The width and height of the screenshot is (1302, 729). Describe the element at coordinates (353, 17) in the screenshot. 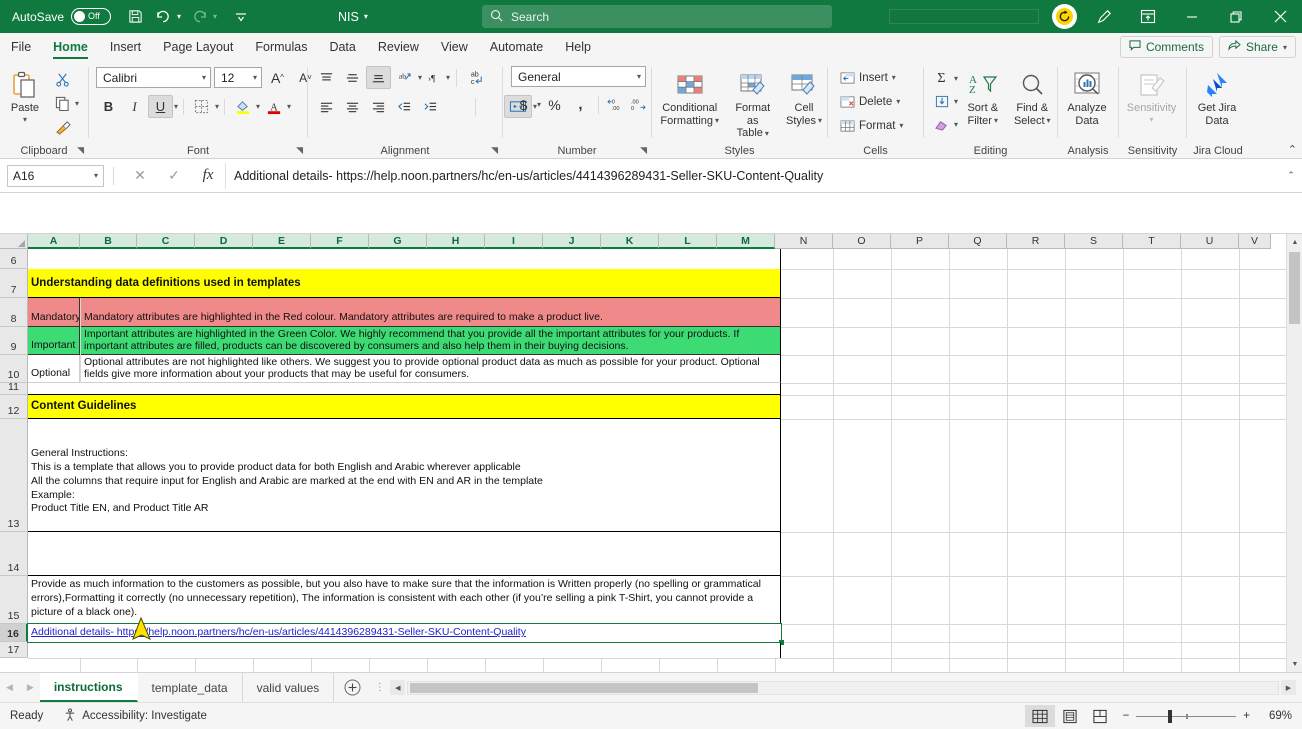

I see `account-switcher: NIS ▾` at that location.